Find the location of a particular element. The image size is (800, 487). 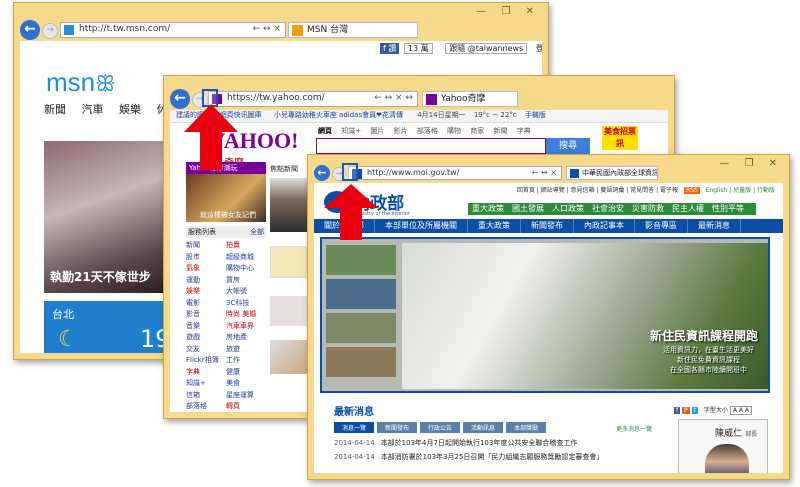

menu-item: 本部單位及所屬機關 is located at coordinates (421, 226).